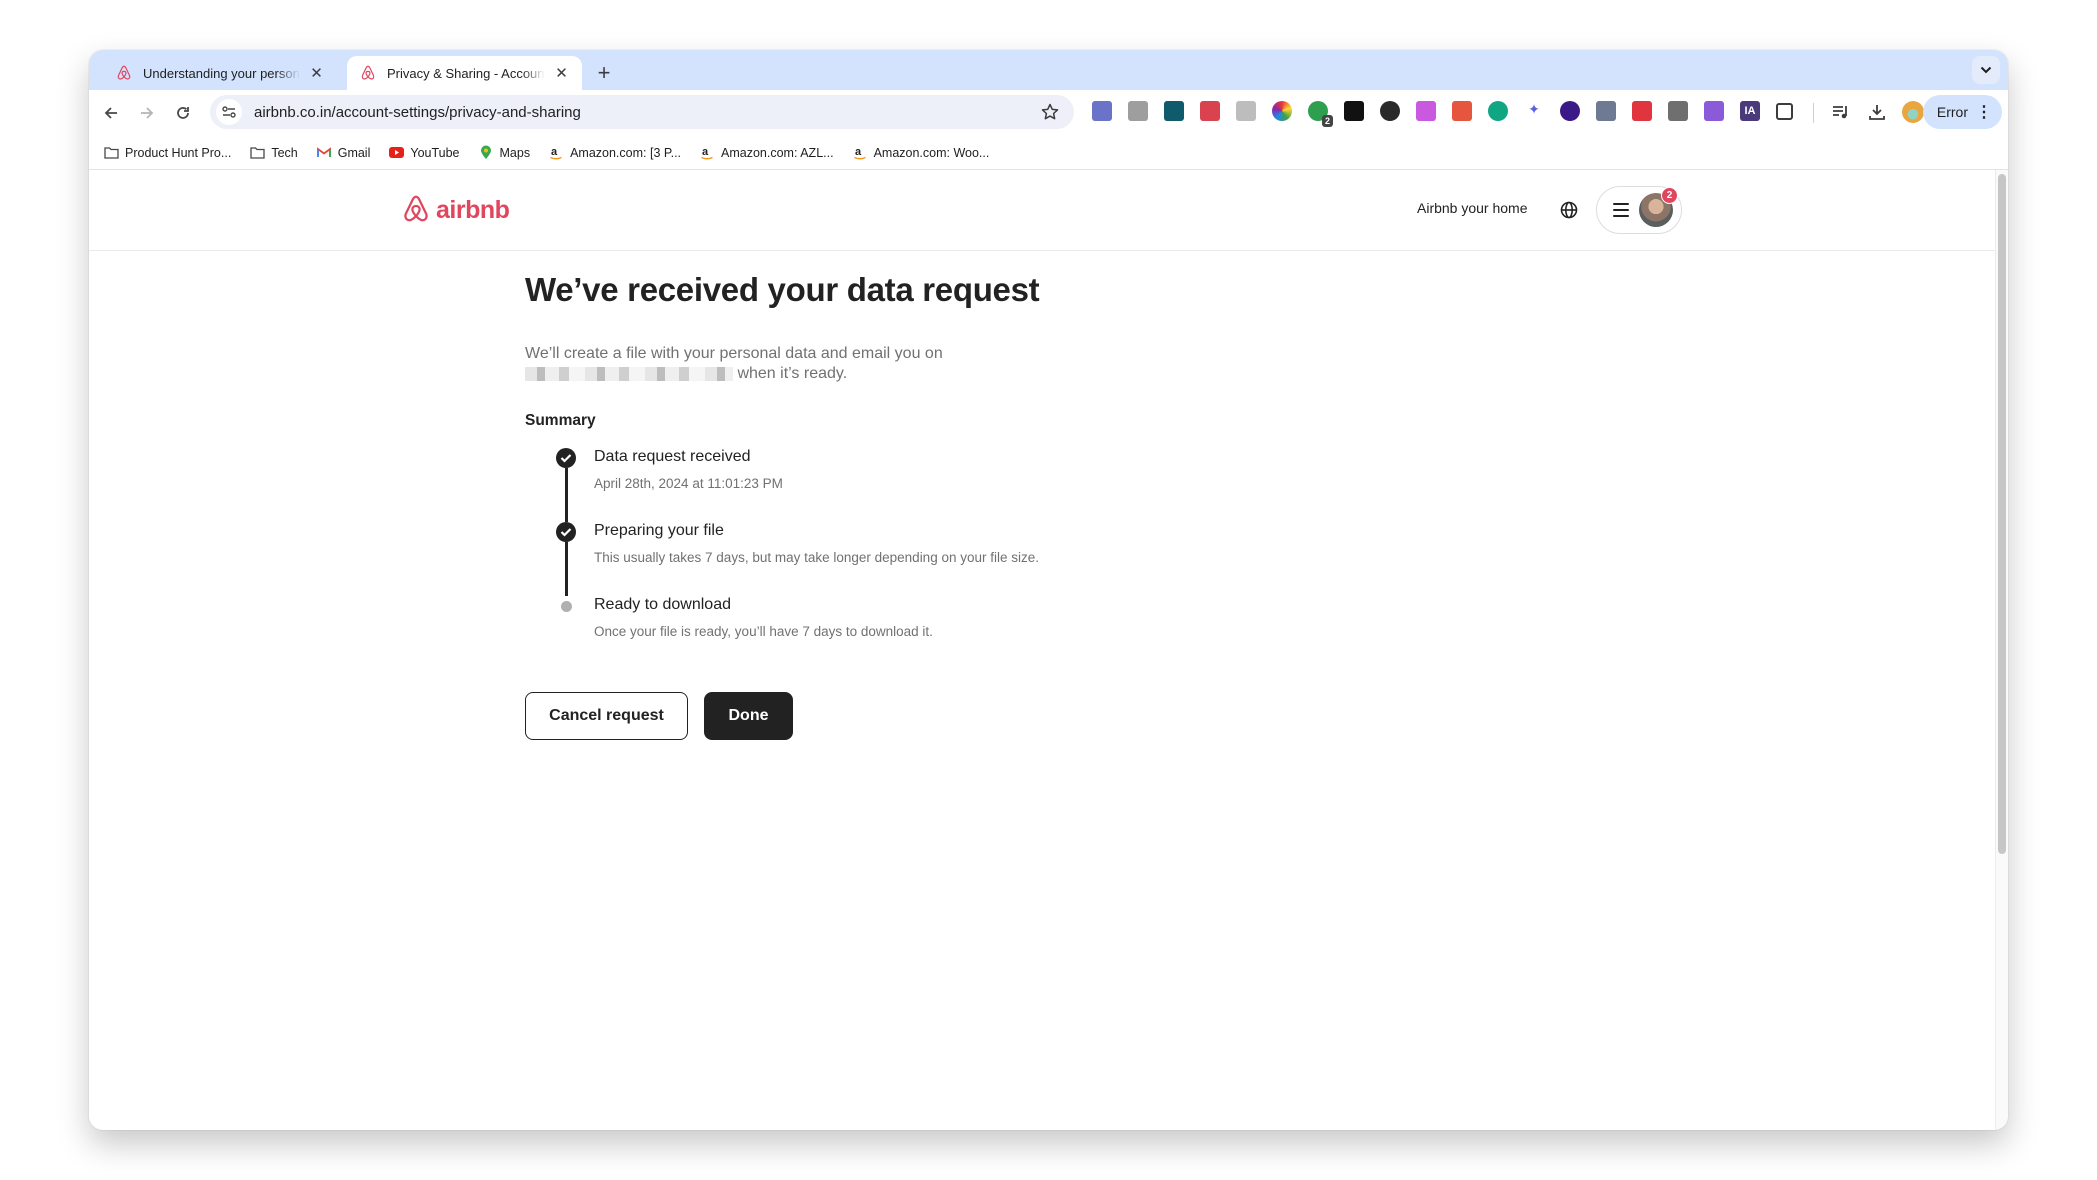 The height and width of the screenshot is (1180, 2097). Describe the element at coordinates (1246, 111) in the screenshot. I see `ext-hk-icon` at that location.